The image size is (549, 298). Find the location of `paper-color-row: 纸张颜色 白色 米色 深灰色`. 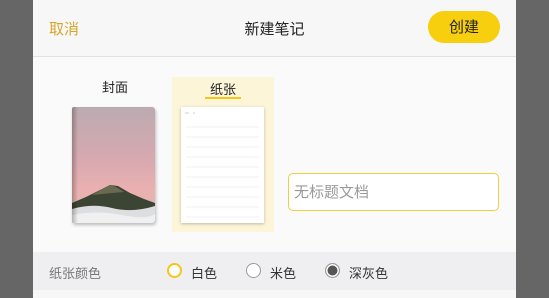

paper-color-row: 纸张颜色 白色 米色 深灰色 is located at coordinates (274, 271).